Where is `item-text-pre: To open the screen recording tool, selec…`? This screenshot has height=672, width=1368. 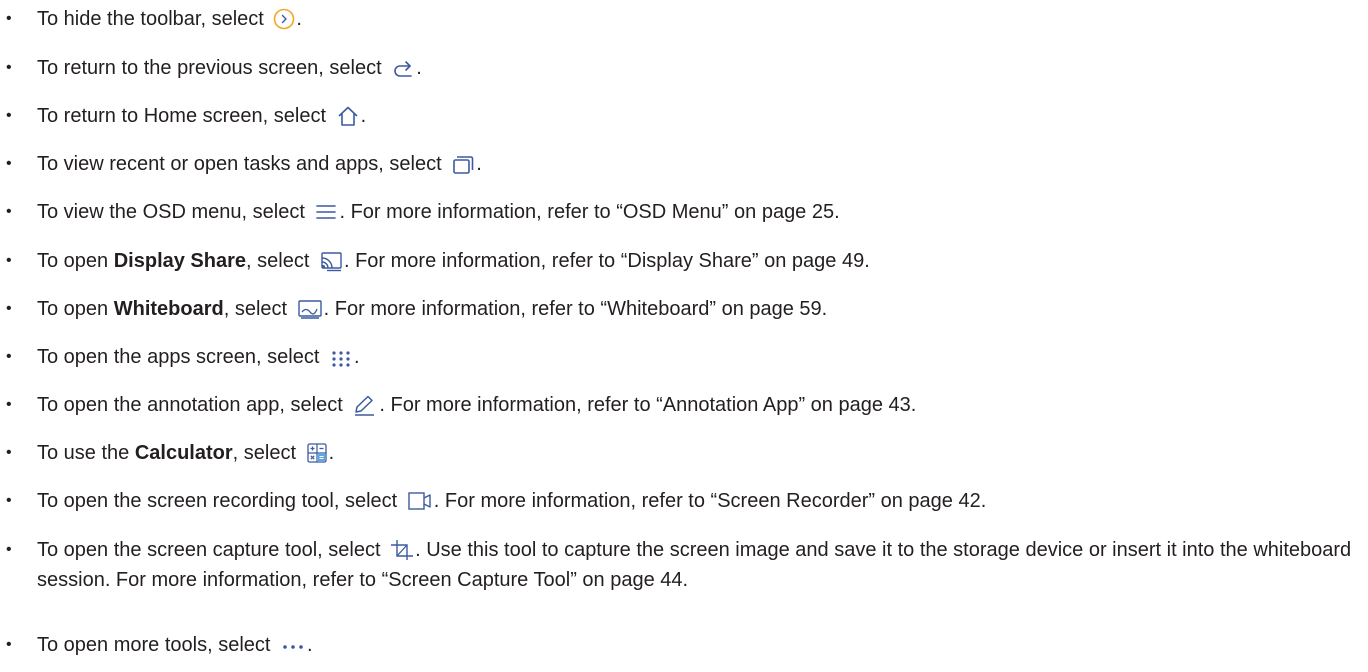
item-text-pre: To open the screen recording tool, selec… is located at coordinates (220, 501).